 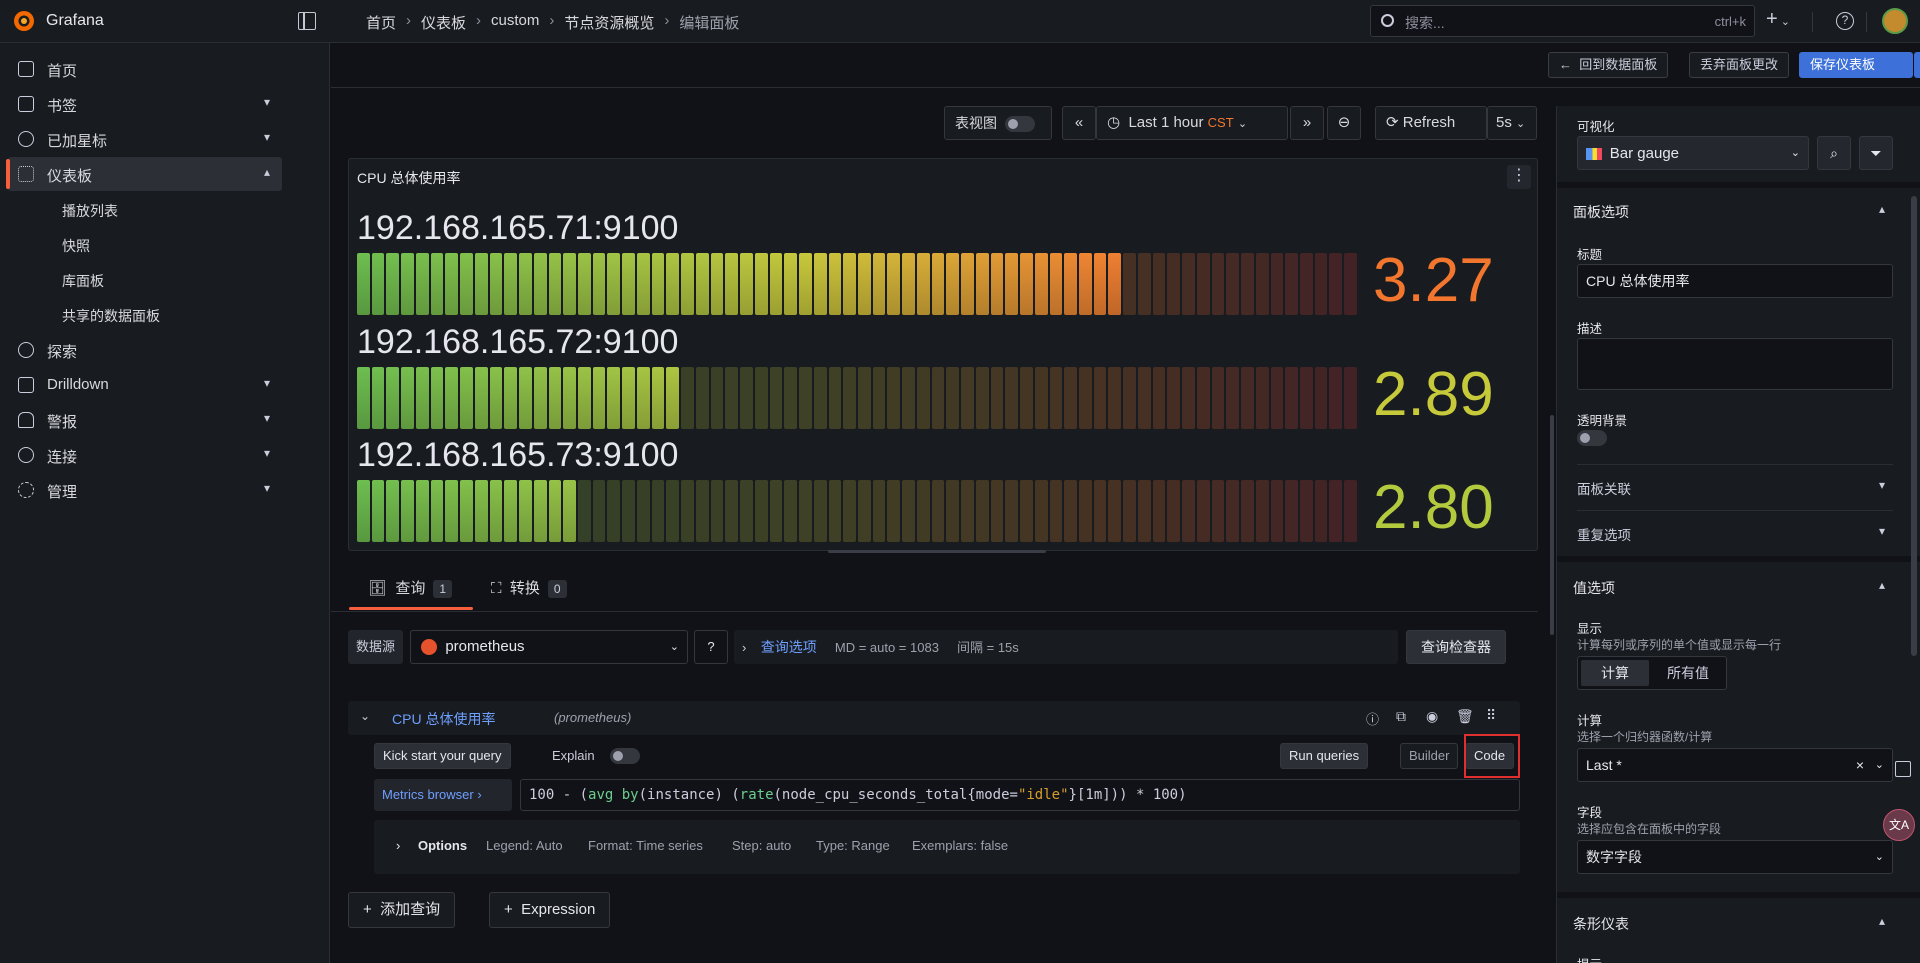 What do you see at coordinates (1079, 123) in the screenshot?
I see `time-shift-back-button: «` at bounding box center [1079, 123].